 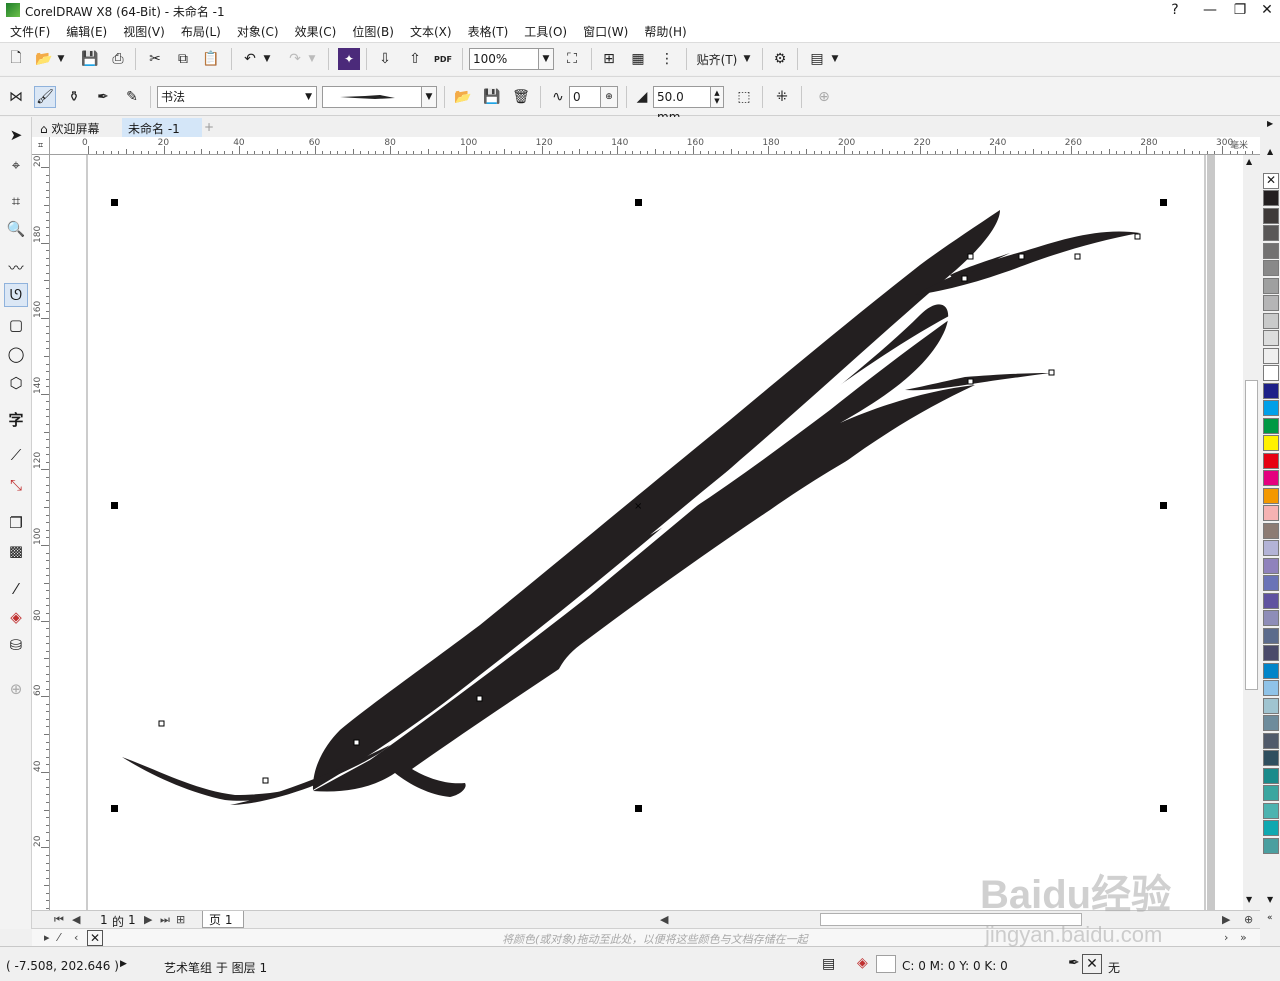 I want to click on menu-edit: 编辑(E), so click(x=86, y=31).